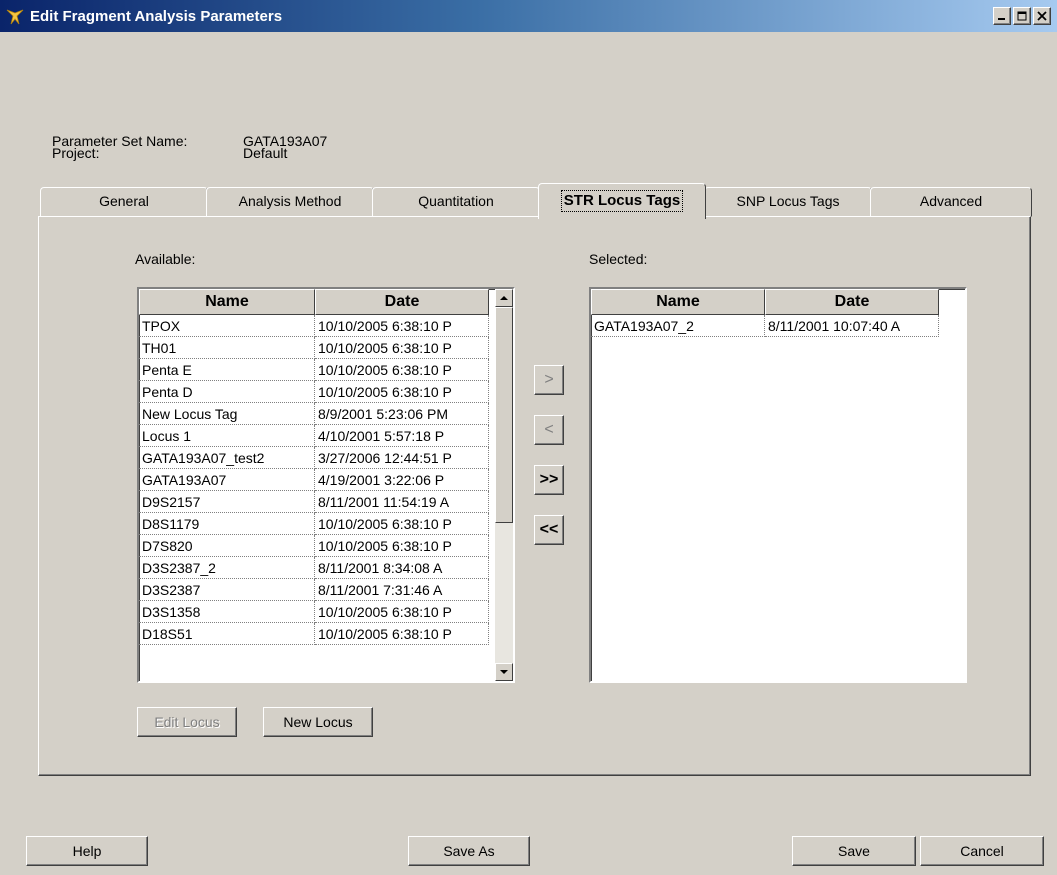 The height and width of the screenshot is (875, 1057). I want to click on help-label: Help, so click(87, 851).